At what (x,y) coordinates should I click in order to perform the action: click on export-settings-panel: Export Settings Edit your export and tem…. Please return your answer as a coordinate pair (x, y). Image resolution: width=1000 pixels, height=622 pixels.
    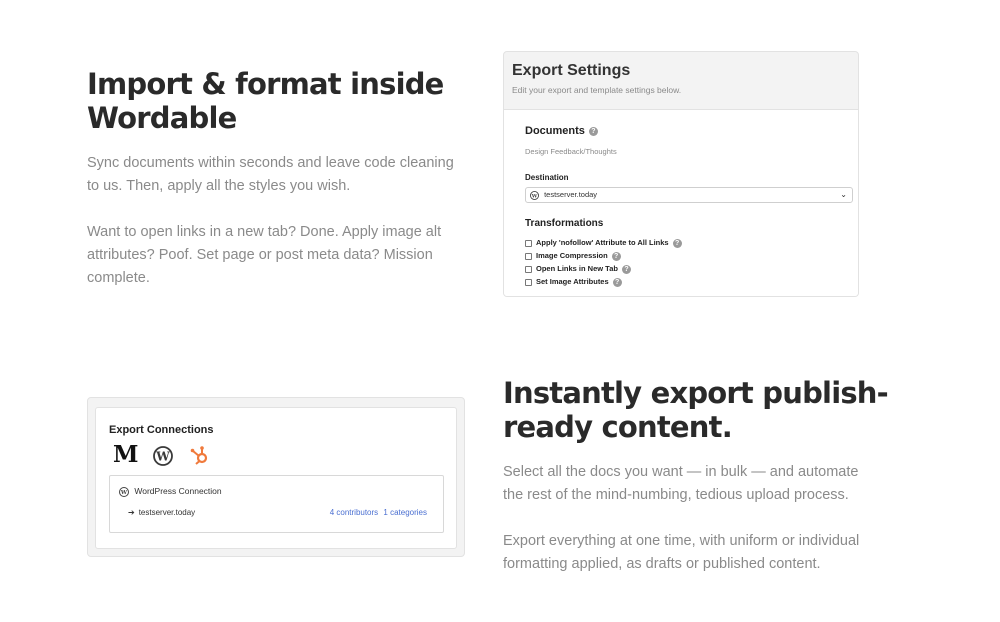
    Looking at the image, I should click on (681, 174).